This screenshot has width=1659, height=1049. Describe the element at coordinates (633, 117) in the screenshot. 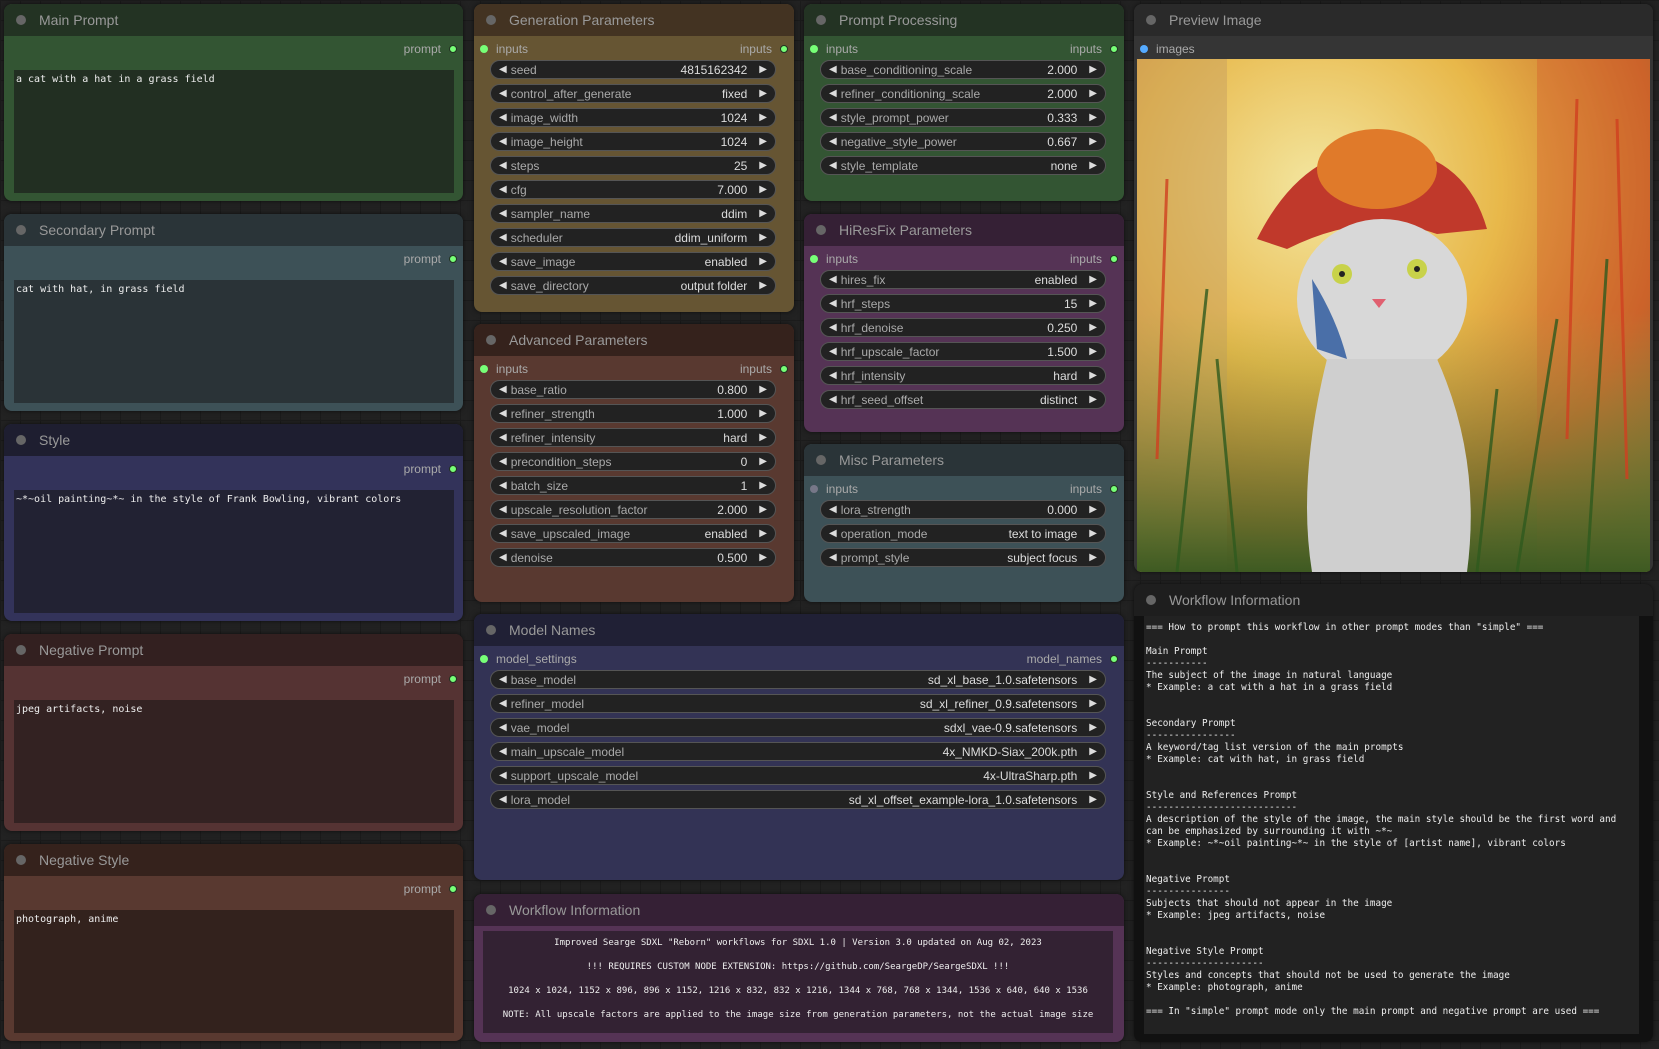

I see `widget-image-width: ◀ image_width 1024 ▶` at that location.